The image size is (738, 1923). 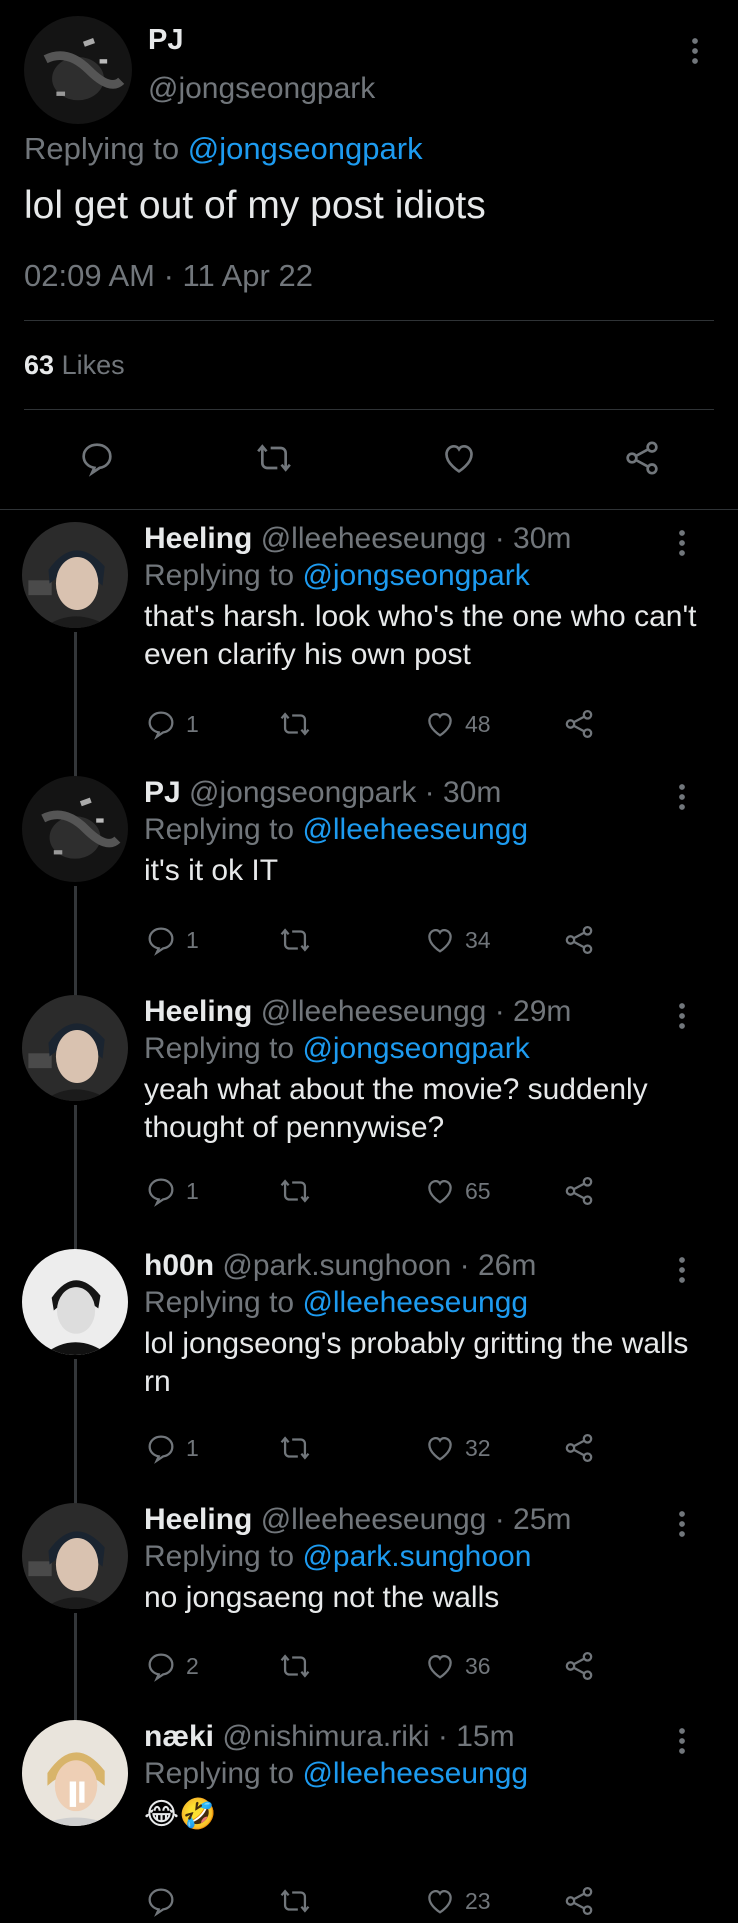 I want to click on like-button: 65, so click(x=457, y=1191).